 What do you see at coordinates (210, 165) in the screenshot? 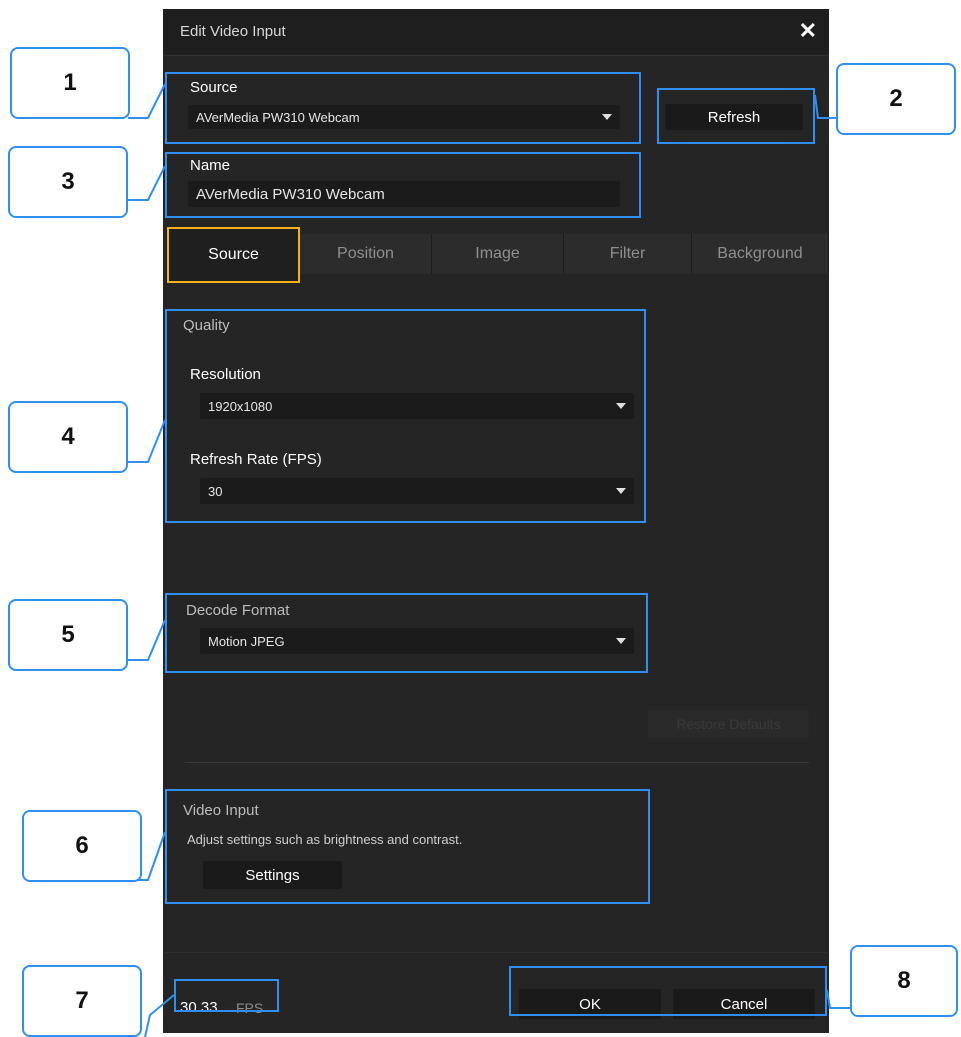
I see `name-label: Name` at bounding box center [210, 165].